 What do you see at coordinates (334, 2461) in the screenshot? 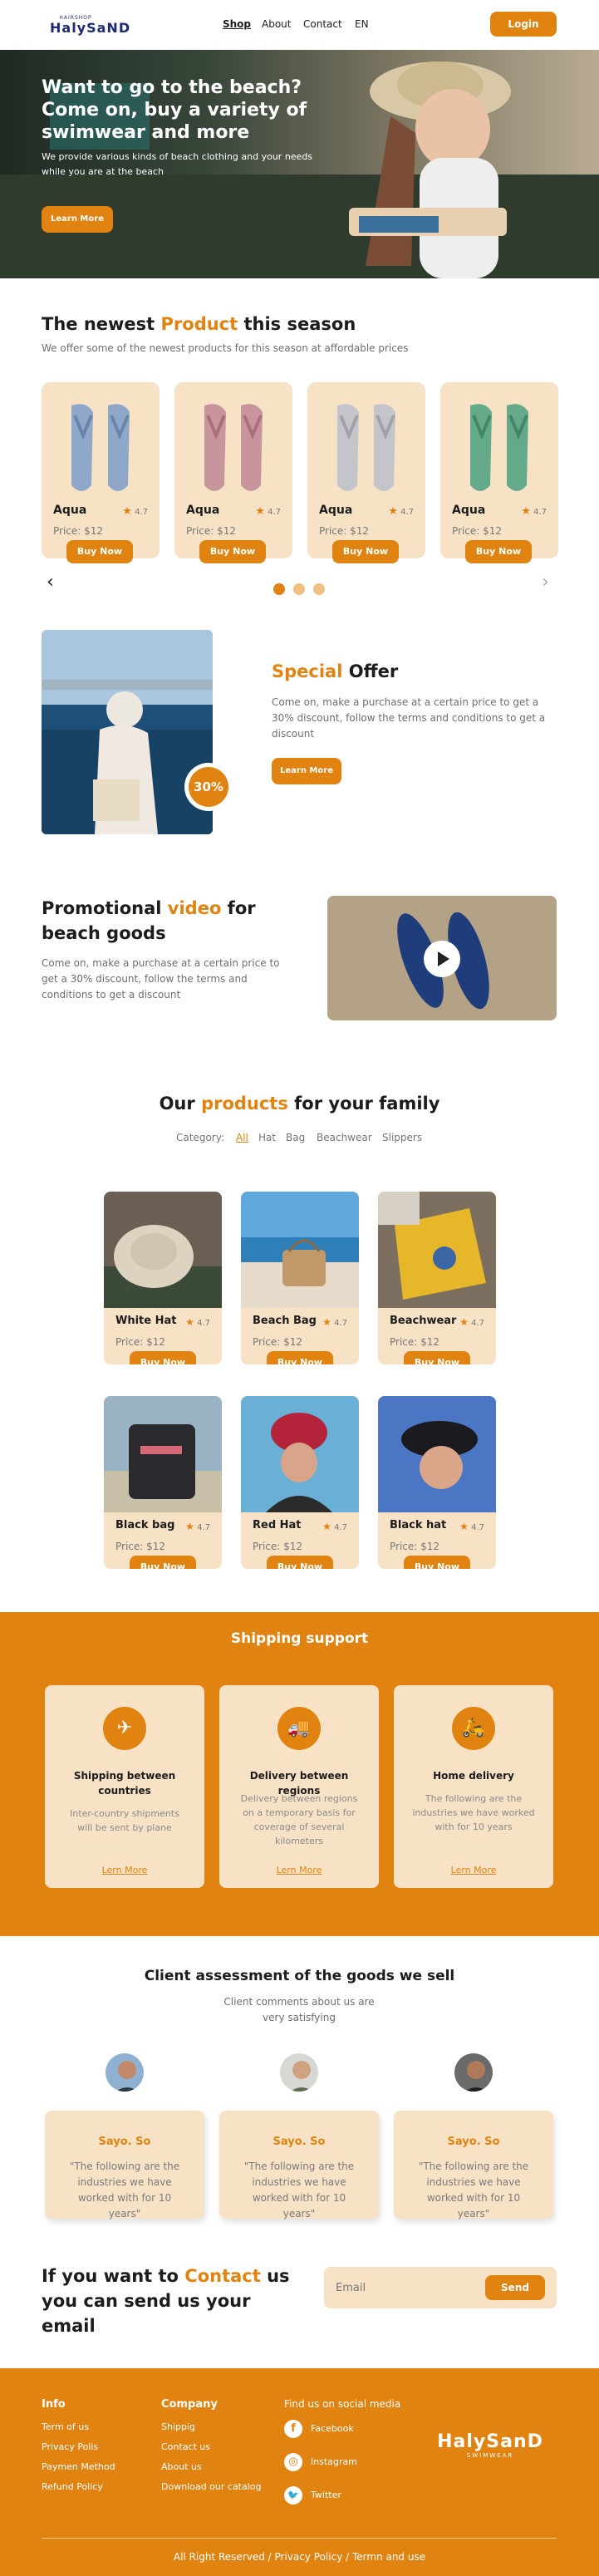
I see `footer-link-instagram: Instagram` at bounding box center [334, 2461].